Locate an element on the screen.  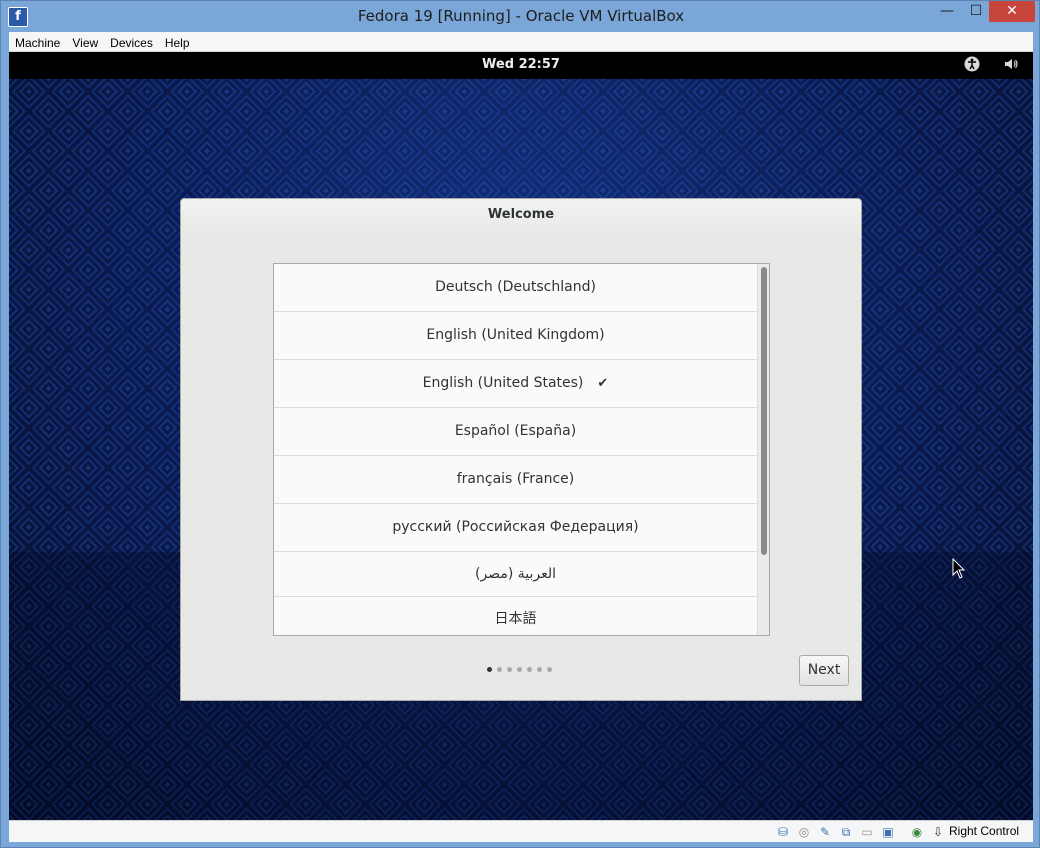
language-option: 日本語 is located at coordinates (515, 616).